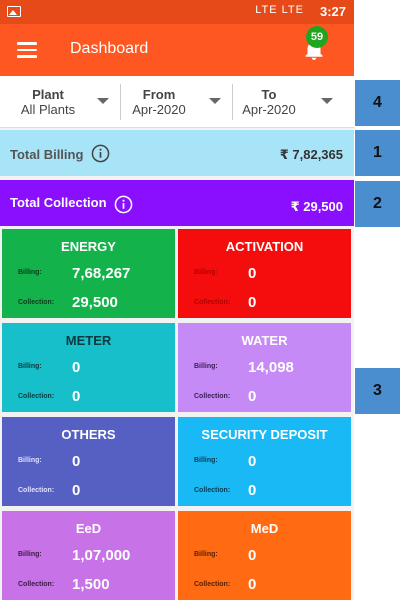 This screenshot has height=600, width=402. I want to click on tile-activation: ACTIVATION Billing: 0 Collection: 0, so click(264, 273).